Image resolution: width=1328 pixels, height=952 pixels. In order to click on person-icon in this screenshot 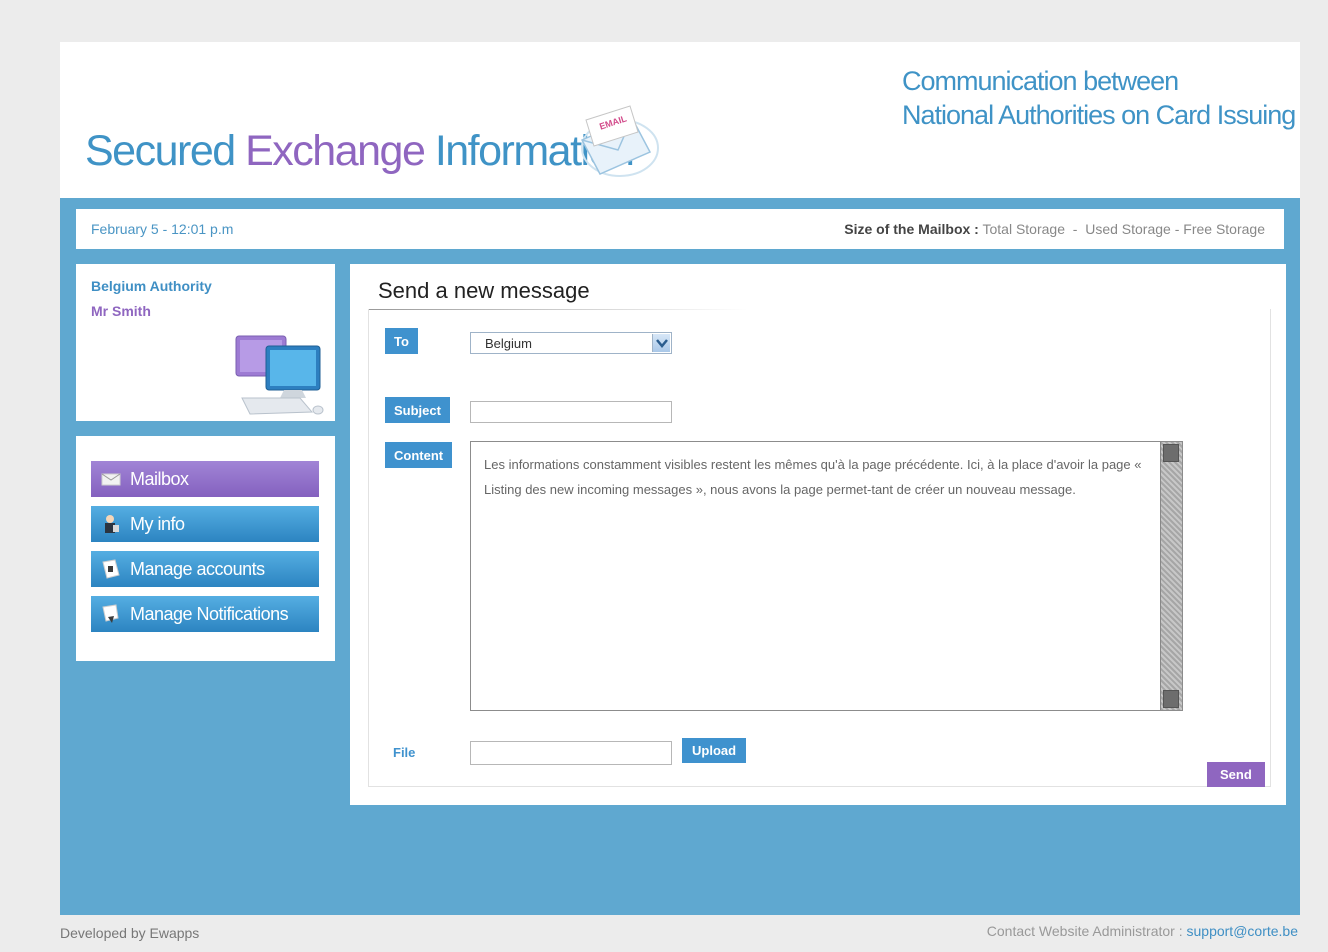, I will do `click(112, 524)`.